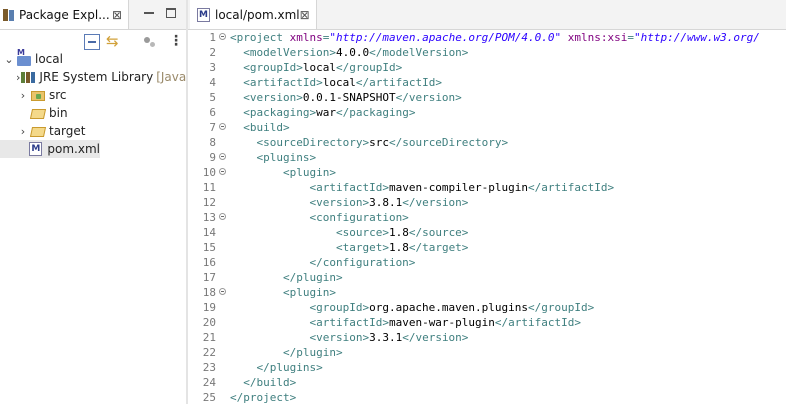  I want to click on code-line: 25 </project>, so click(487, 397).